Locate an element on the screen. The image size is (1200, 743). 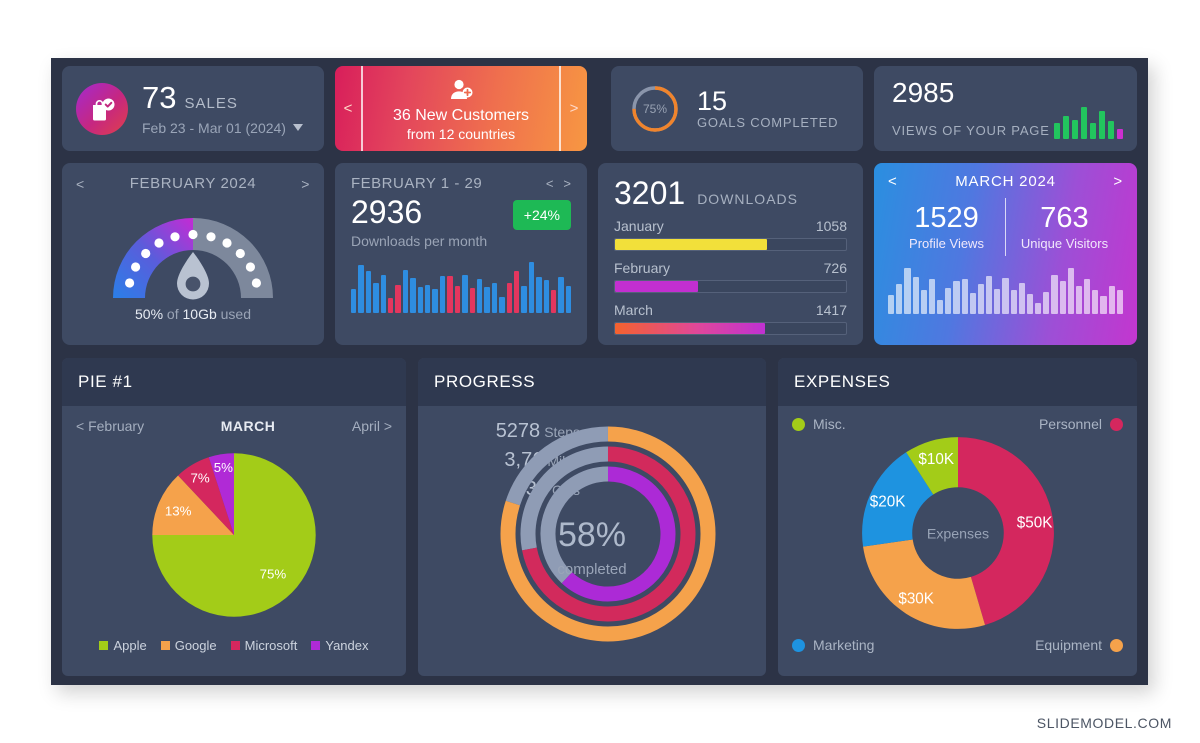
page-views-label: VIEWS OF YOUR PAGE is located at coordinates (971, 131).